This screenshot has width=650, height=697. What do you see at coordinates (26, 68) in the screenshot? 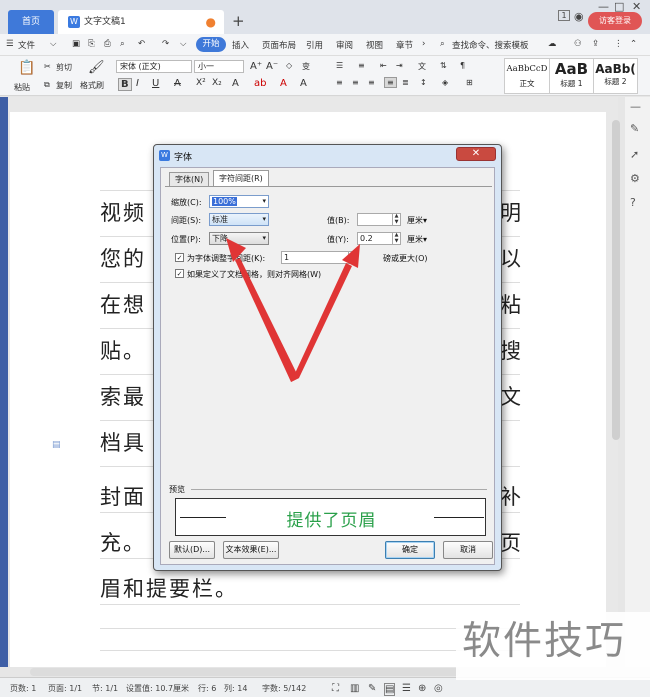
I see `paste-icon: 📋` at bounding box center [26, 68].